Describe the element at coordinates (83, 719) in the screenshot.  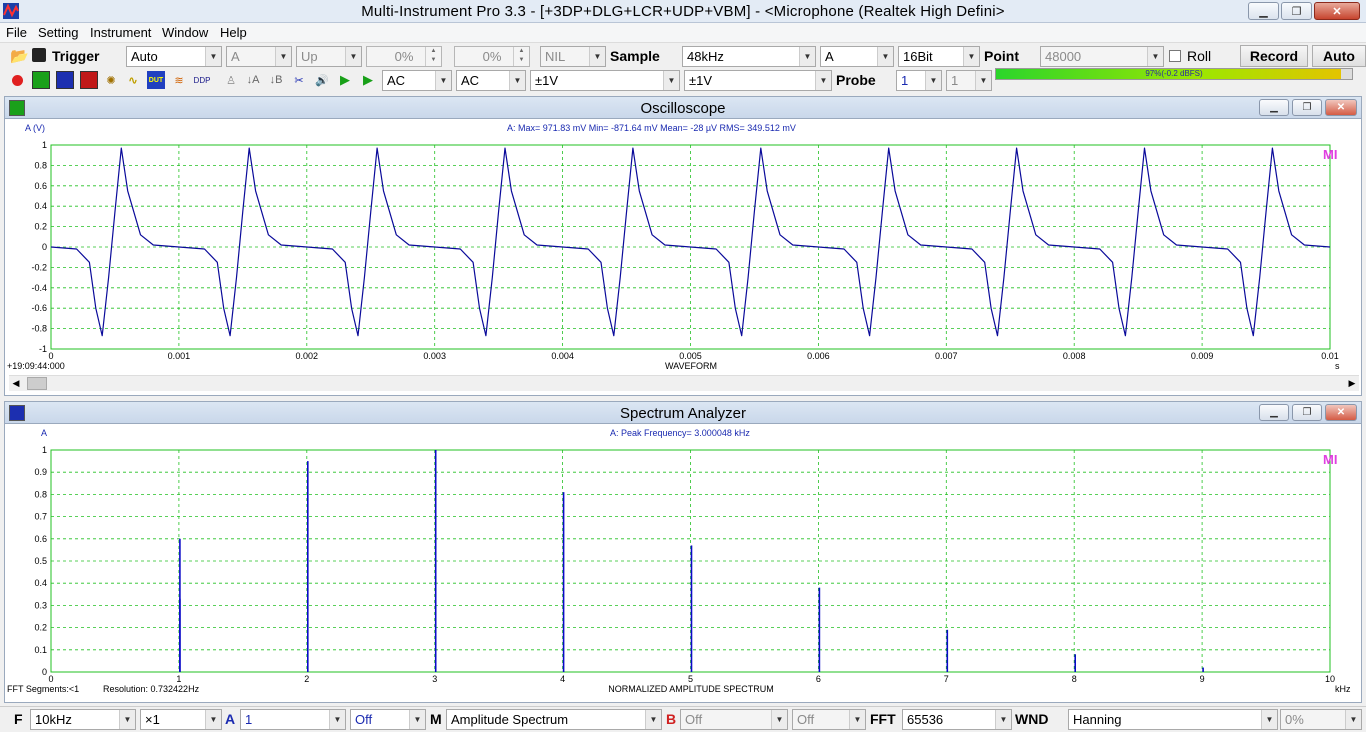
I see `frequency-range-select: 10kHz ▼` at that location.